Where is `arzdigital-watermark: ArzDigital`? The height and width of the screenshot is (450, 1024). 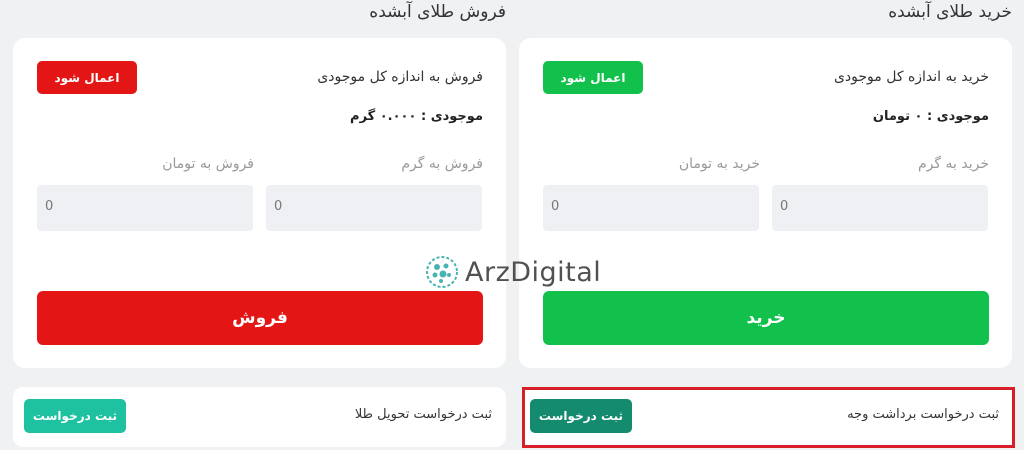 arzdigital-watermark: ArzDigital is located at coordinates (513, 272).